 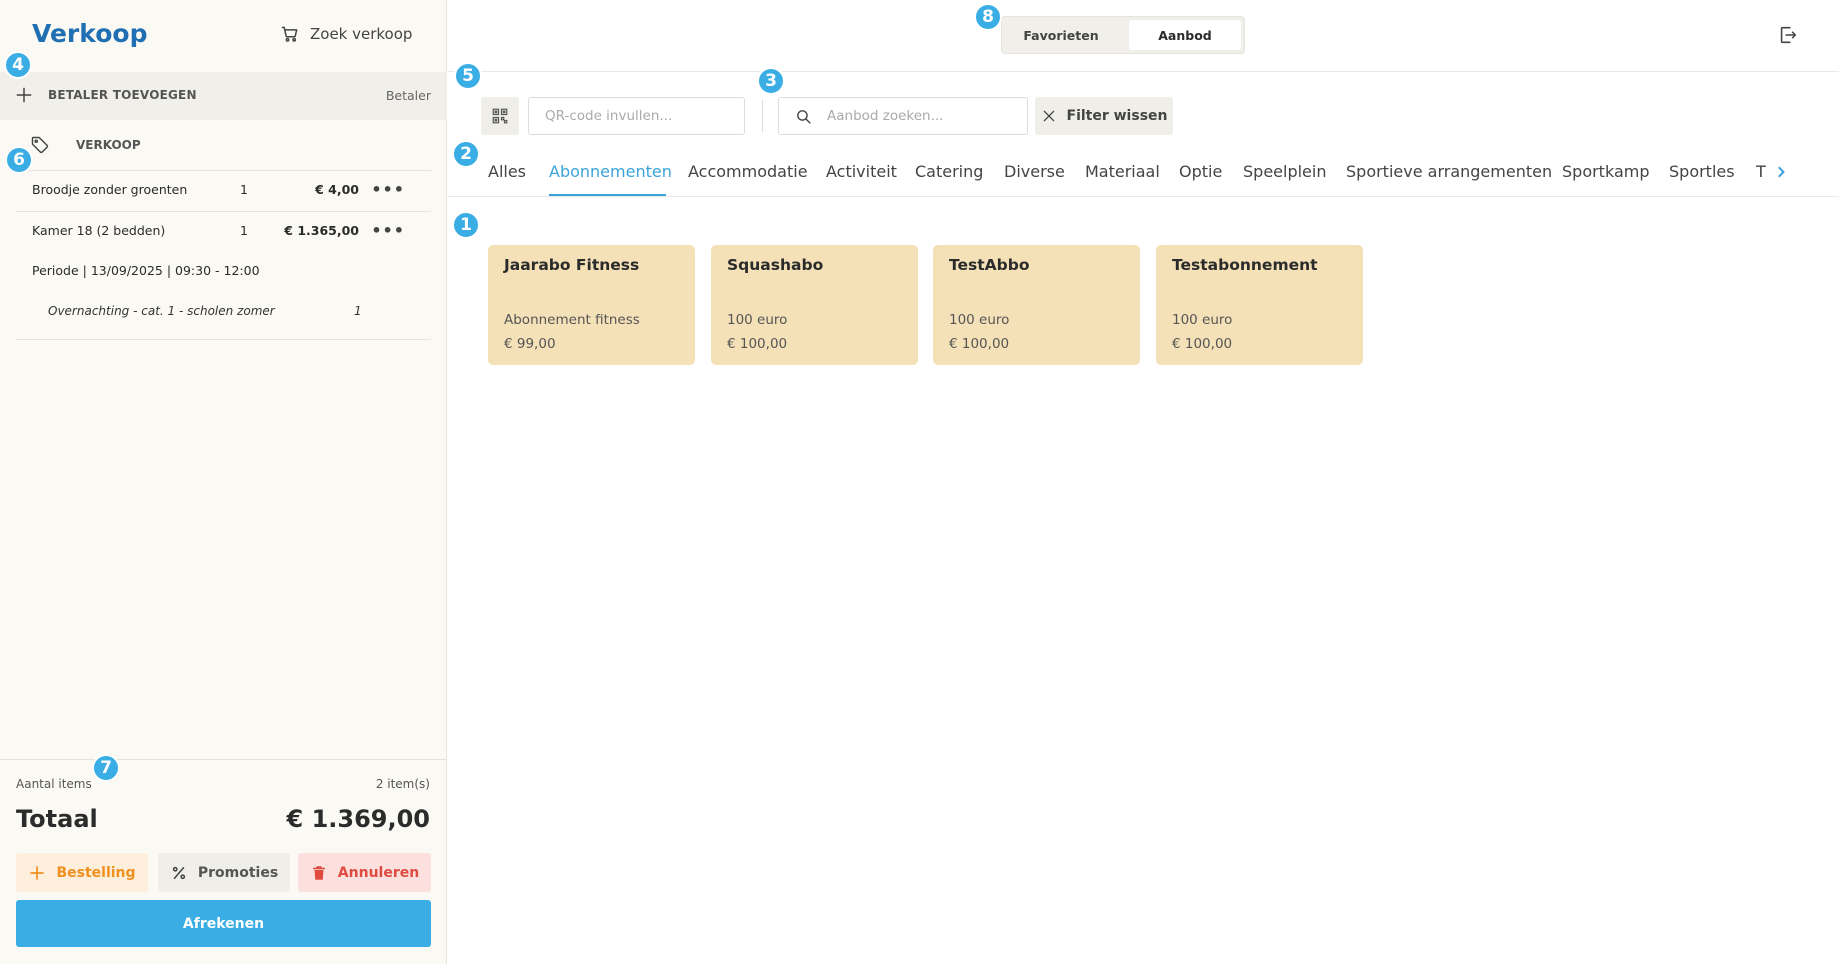 I want to click on search-sale-label: Zoek verkoop, so click(x=361, y=34).